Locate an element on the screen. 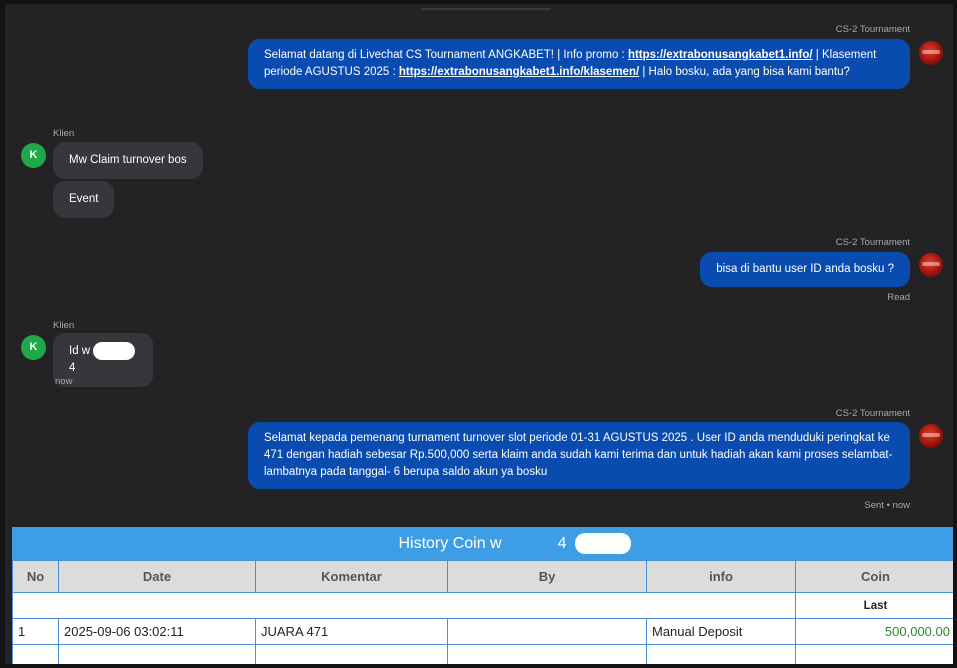 Image resolution: width=957 pixels, height=668 pixels. cell-date: 2025-09-06 03:02:11 is located at coordinates (157, 631).